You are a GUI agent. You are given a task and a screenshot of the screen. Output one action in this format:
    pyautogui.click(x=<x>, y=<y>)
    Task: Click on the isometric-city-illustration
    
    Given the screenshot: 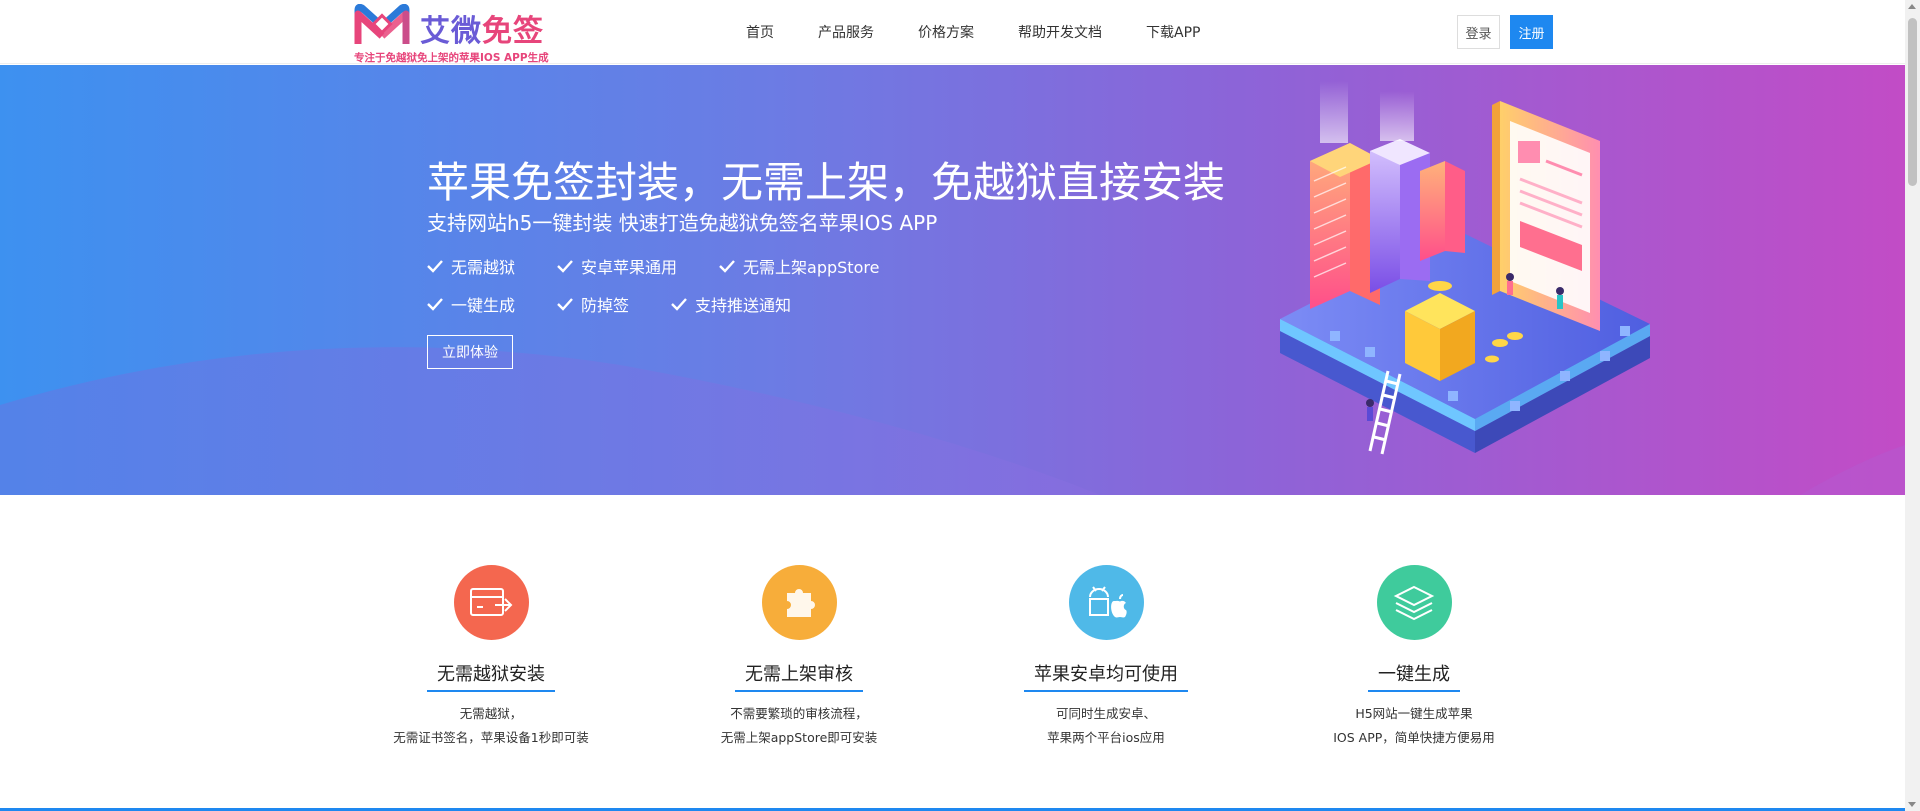 What is the action you would take?
    pyautogui.click(x=1465, y=268)
    